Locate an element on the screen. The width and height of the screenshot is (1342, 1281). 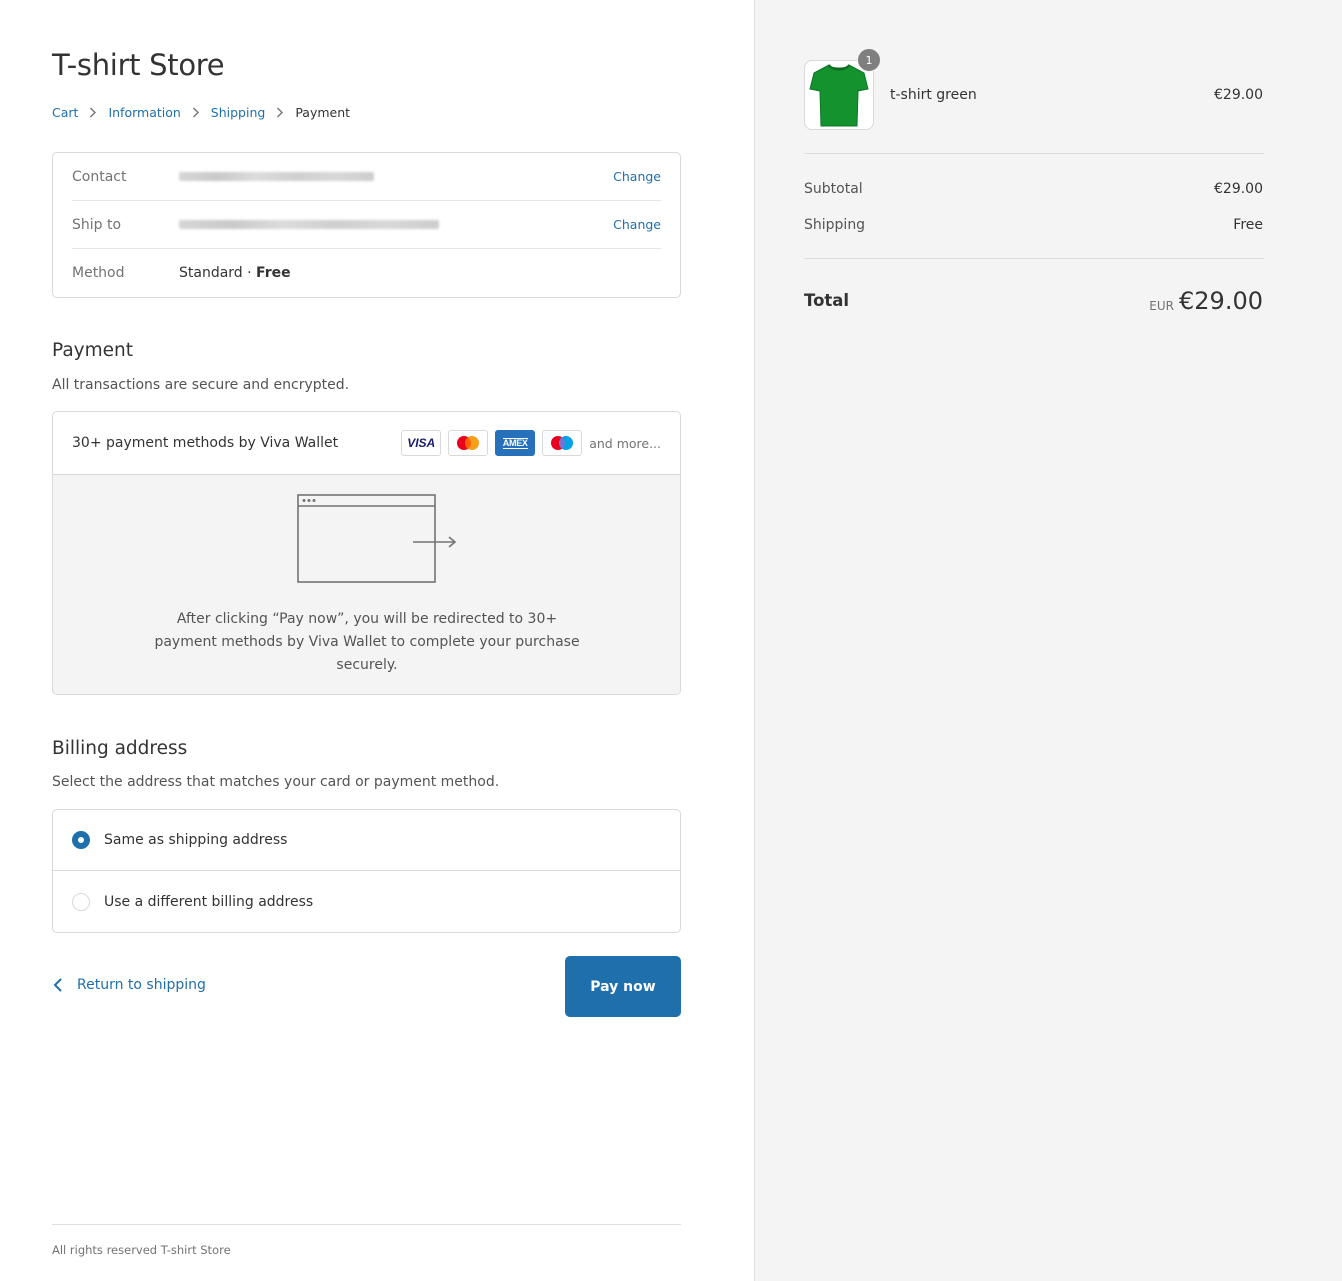
breadcrumb-payment: Payment is located at coordinates (323, 112).